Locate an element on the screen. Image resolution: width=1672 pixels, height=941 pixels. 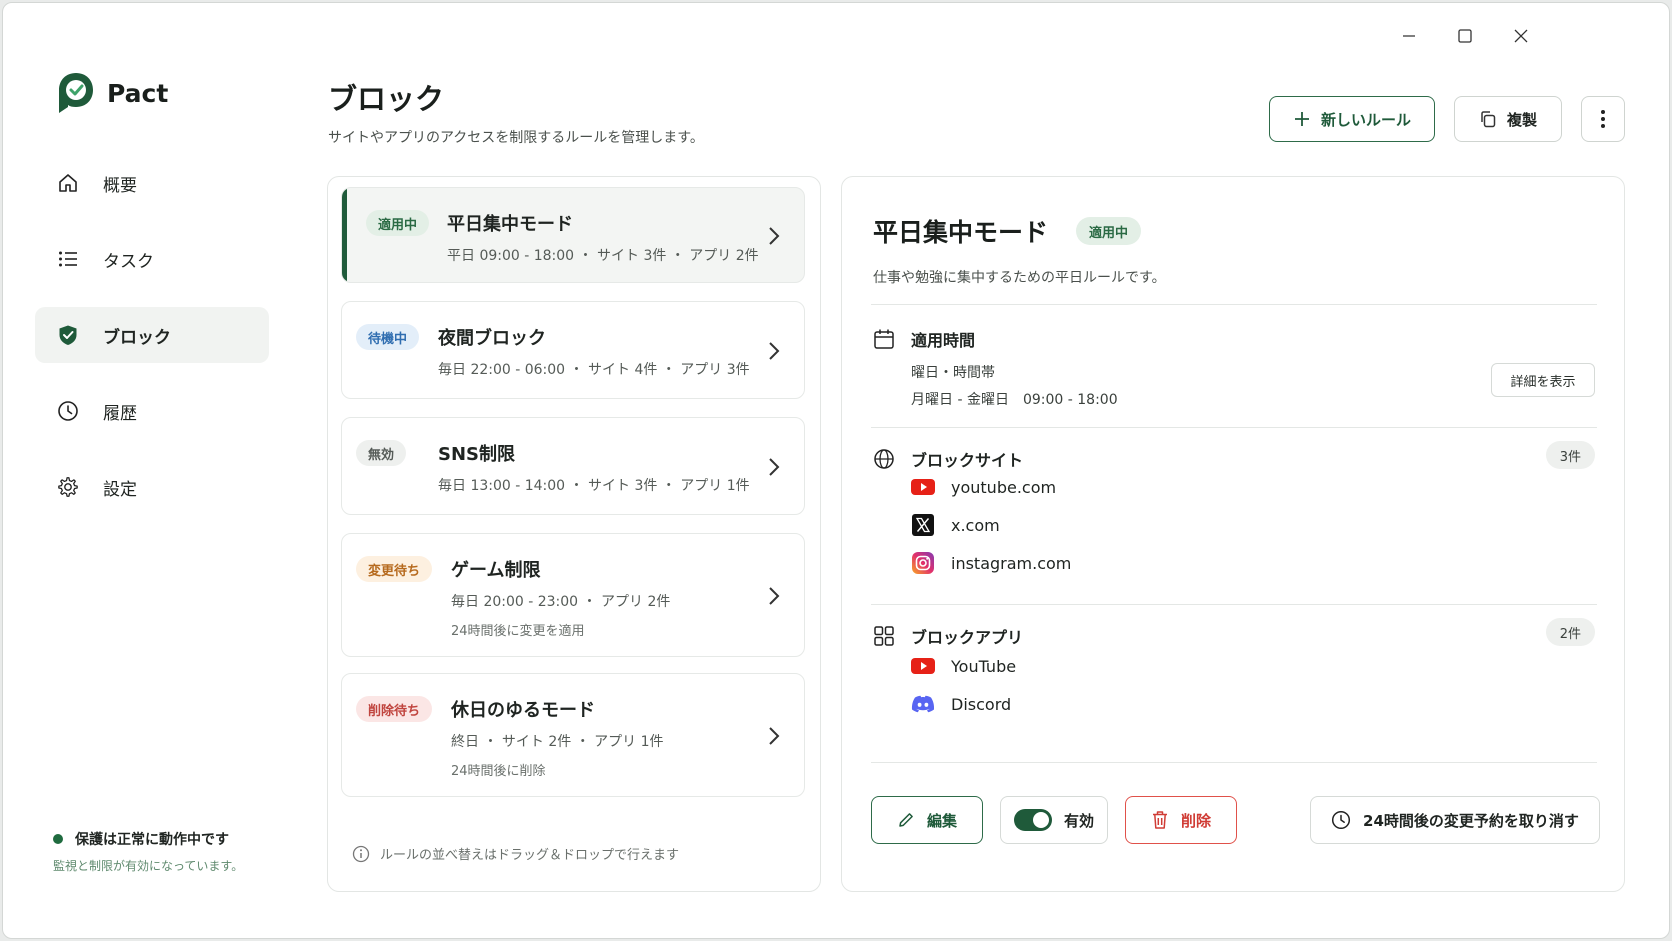
rule-meta: 終日 ・ サイト 2件 ・ アプリ 1件 is located at coordinates (557, 742).